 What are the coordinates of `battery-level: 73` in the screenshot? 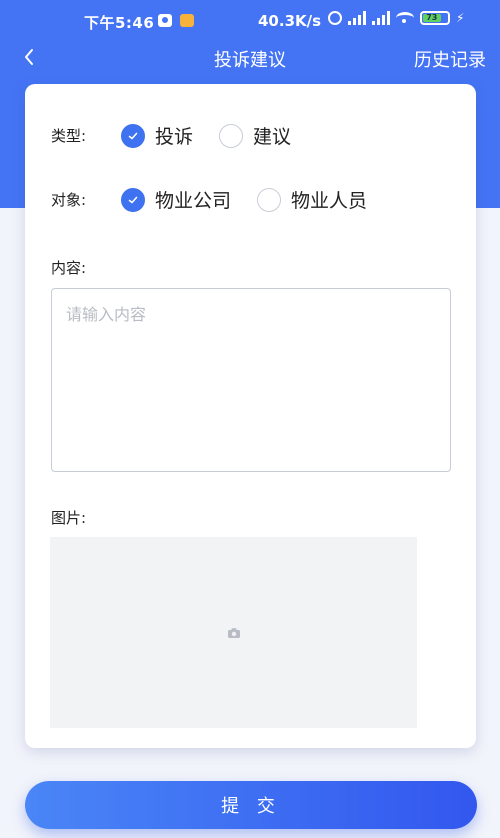 It's located at (432, 18).